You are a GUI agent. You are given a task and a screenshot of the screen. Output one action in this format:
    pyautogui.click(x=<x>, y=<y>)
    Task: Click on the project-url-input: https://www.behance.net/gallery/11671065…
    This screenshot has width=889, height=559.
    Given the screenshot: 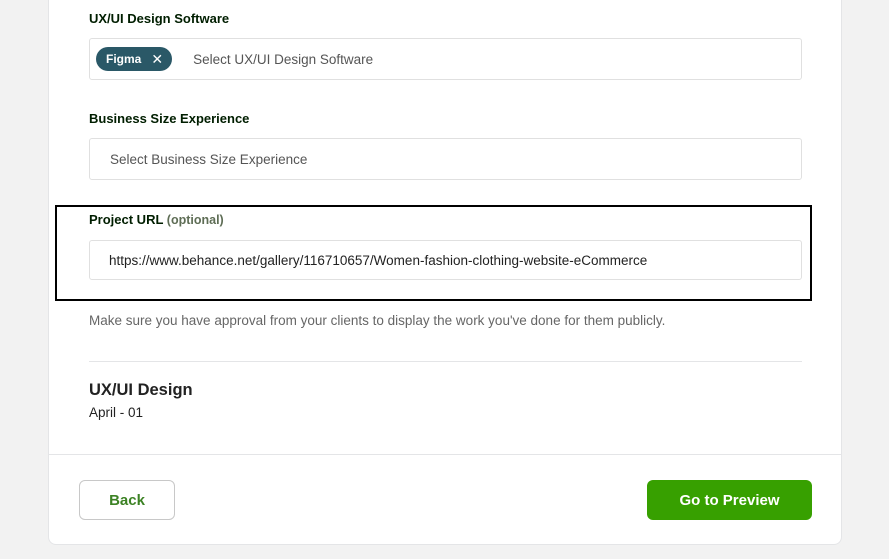 What is the action you would take?
    pyautogui.click(x=445, y=260)
    